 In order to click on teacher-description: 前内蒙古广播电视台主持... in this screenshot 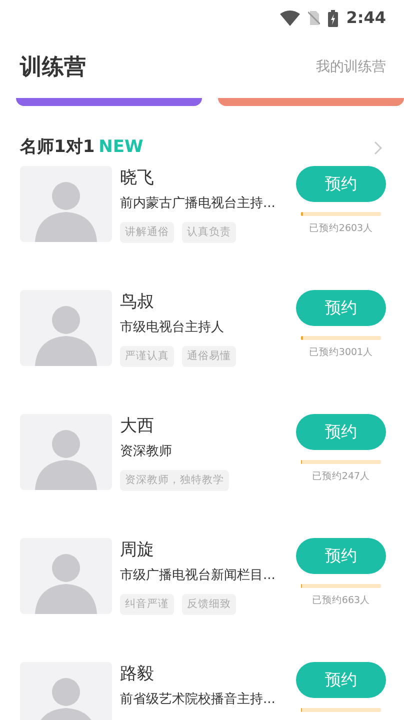, I will do `click(198, 204)`.